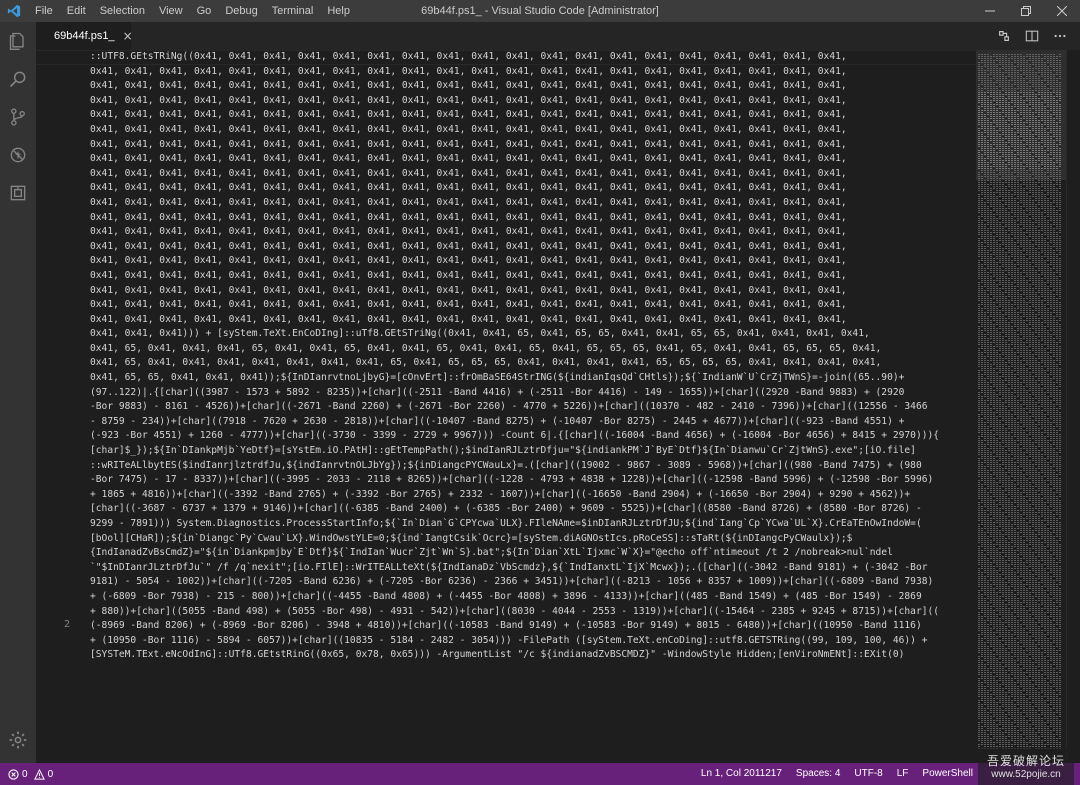 The image size is (1080, 785). I want to click on close-window-button, so click(1062, 11).